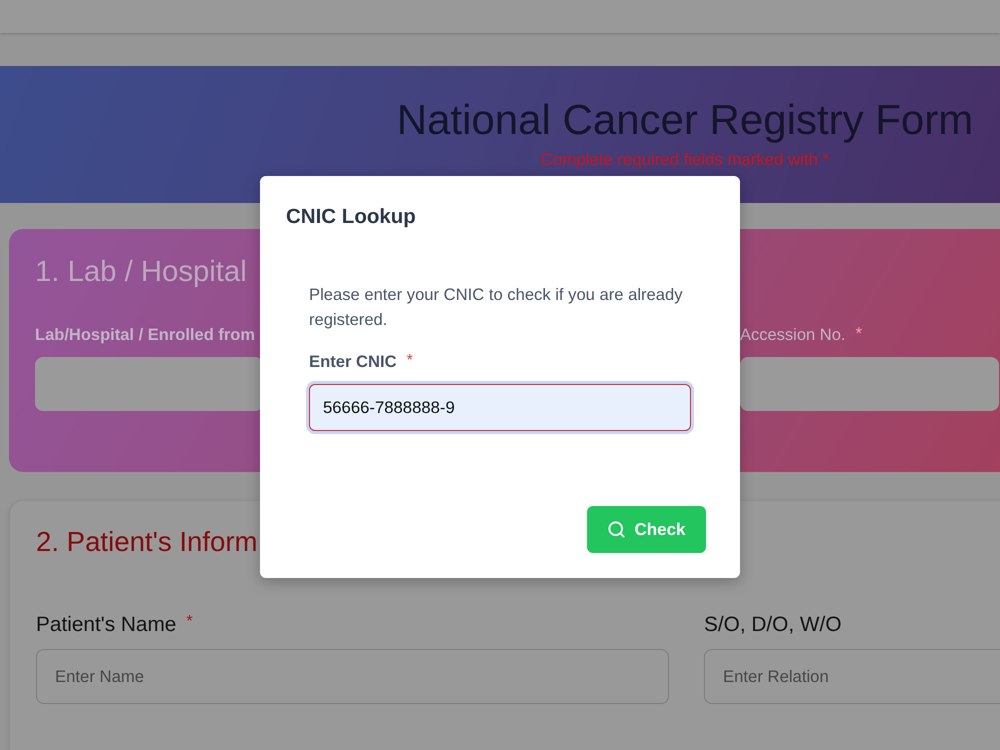  I want to click on form-title: National Cancer Registry Form, so click(685, 120).